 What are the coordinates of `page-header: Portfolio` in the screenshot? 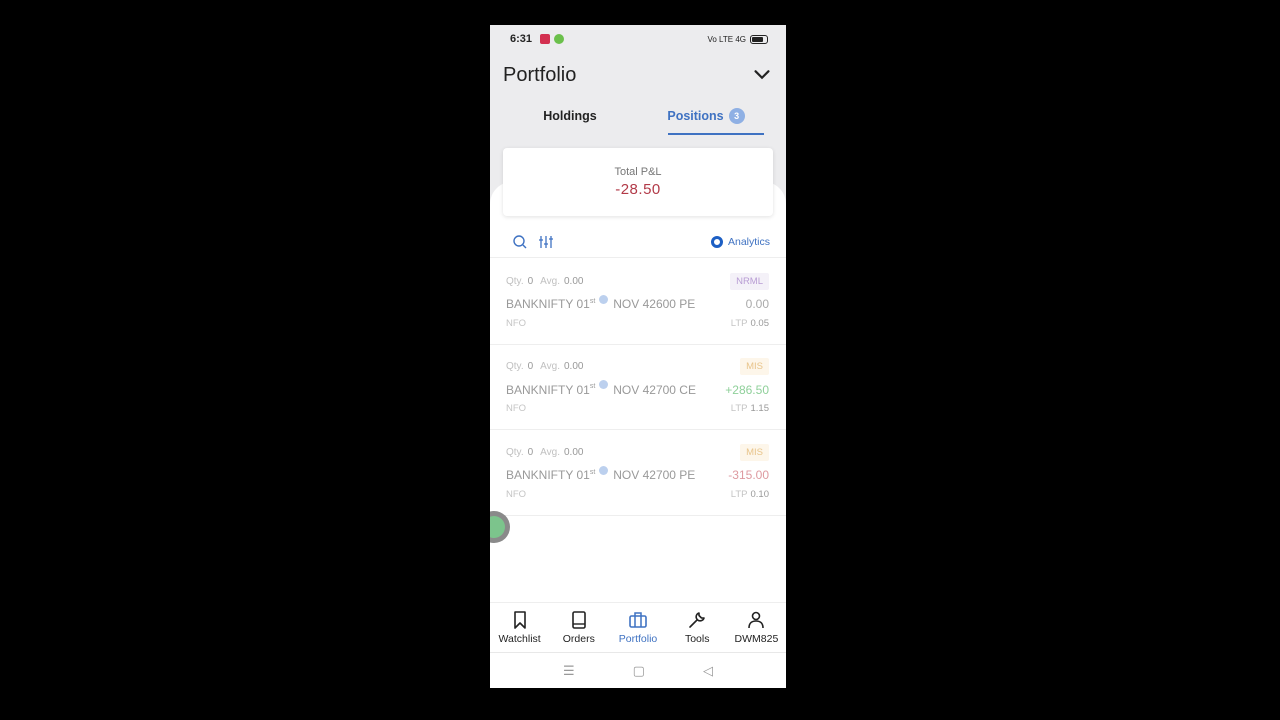 It's located at (638, 75).